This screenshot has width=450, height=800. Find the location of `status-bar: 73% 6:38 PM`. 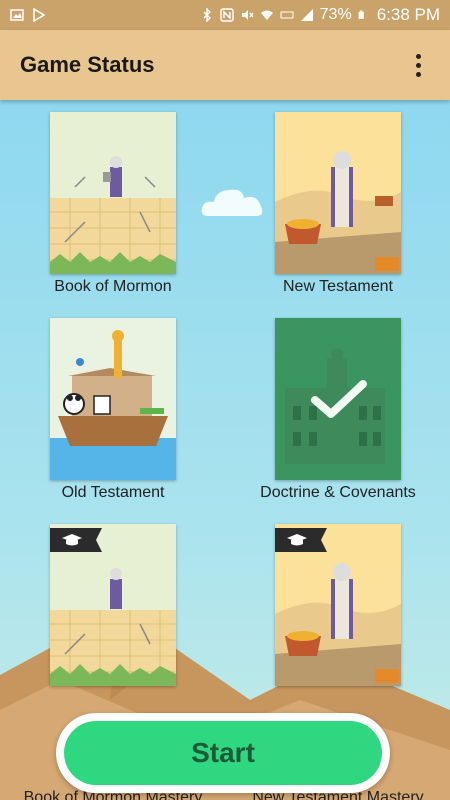

status-bar: 73% 6:38 PM is located at coordinates (225, 15).